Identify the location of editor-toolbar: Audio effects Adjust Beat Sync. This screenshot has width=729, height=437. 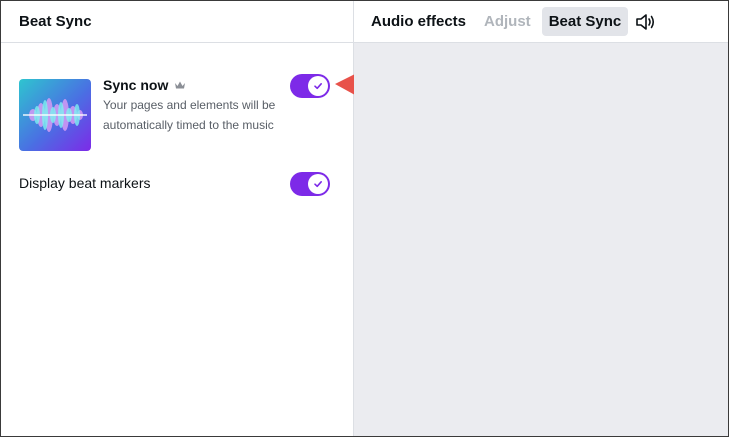
(541, 22).